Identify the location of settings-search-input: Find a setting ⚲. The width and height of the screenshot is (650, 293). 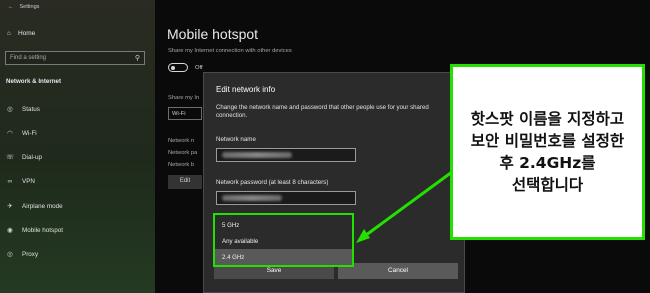
(75, 58).